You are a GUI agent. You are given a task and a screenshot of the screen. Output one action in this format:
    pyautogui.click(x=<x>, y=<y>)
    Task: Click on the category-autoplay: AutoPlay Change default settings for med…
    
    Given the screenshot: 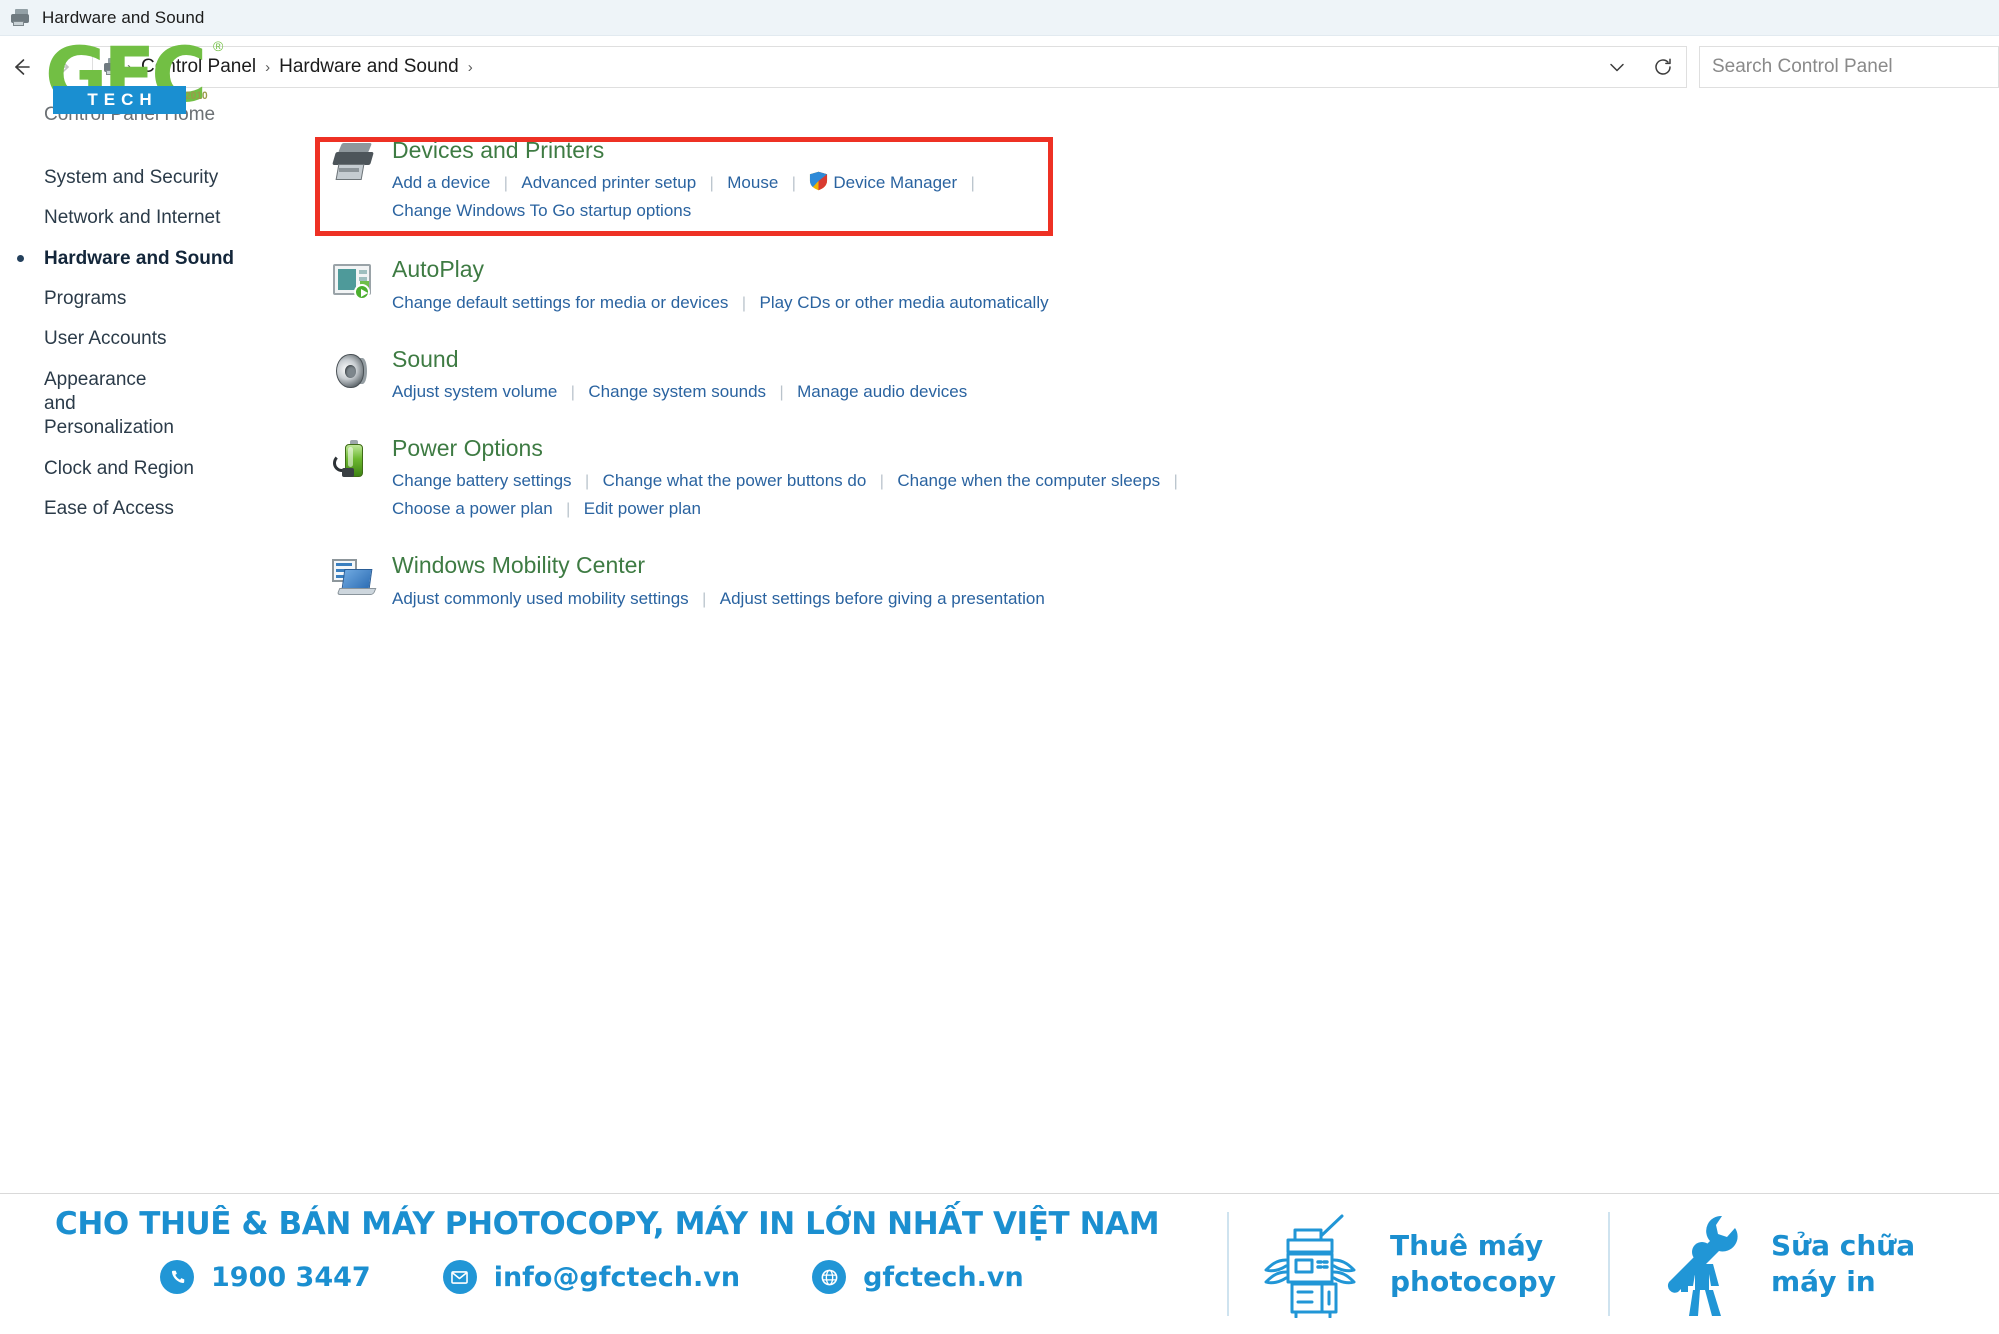 What is the action you would take?
    pyautogui.click(x=930, y=287)
    